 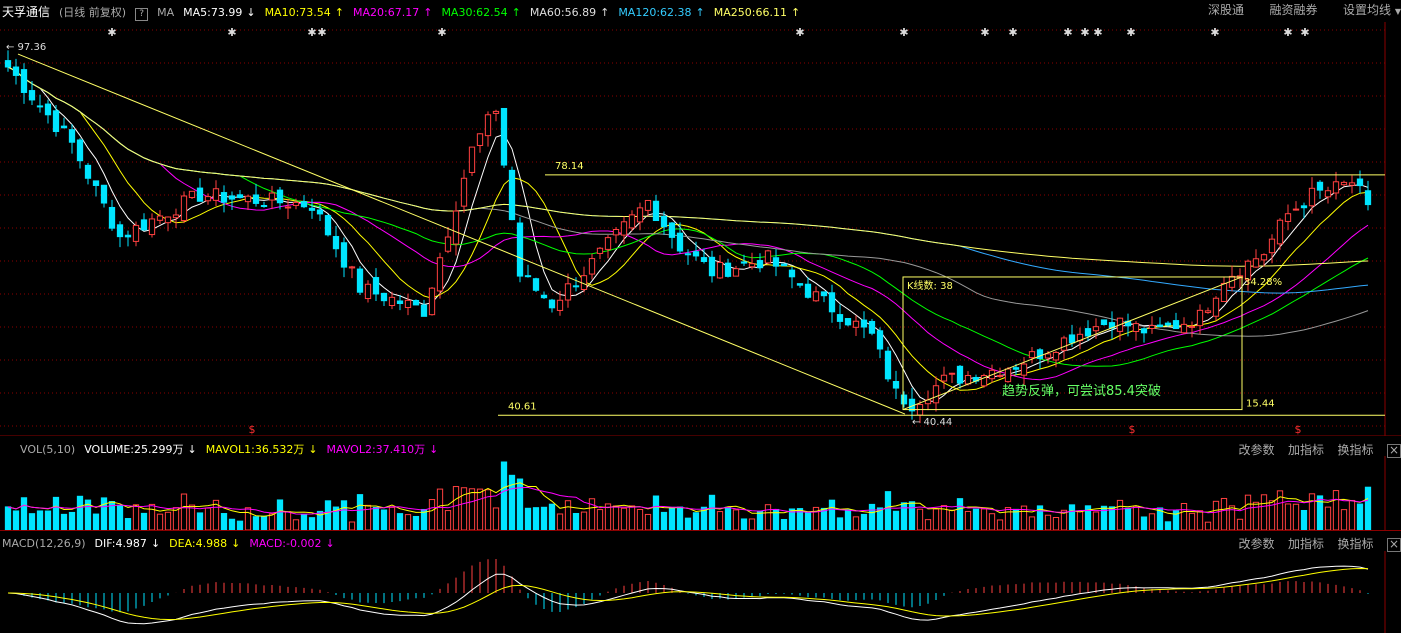 I want to click on macd-label: MACD(12,26,9), so click(x=44, y=543).